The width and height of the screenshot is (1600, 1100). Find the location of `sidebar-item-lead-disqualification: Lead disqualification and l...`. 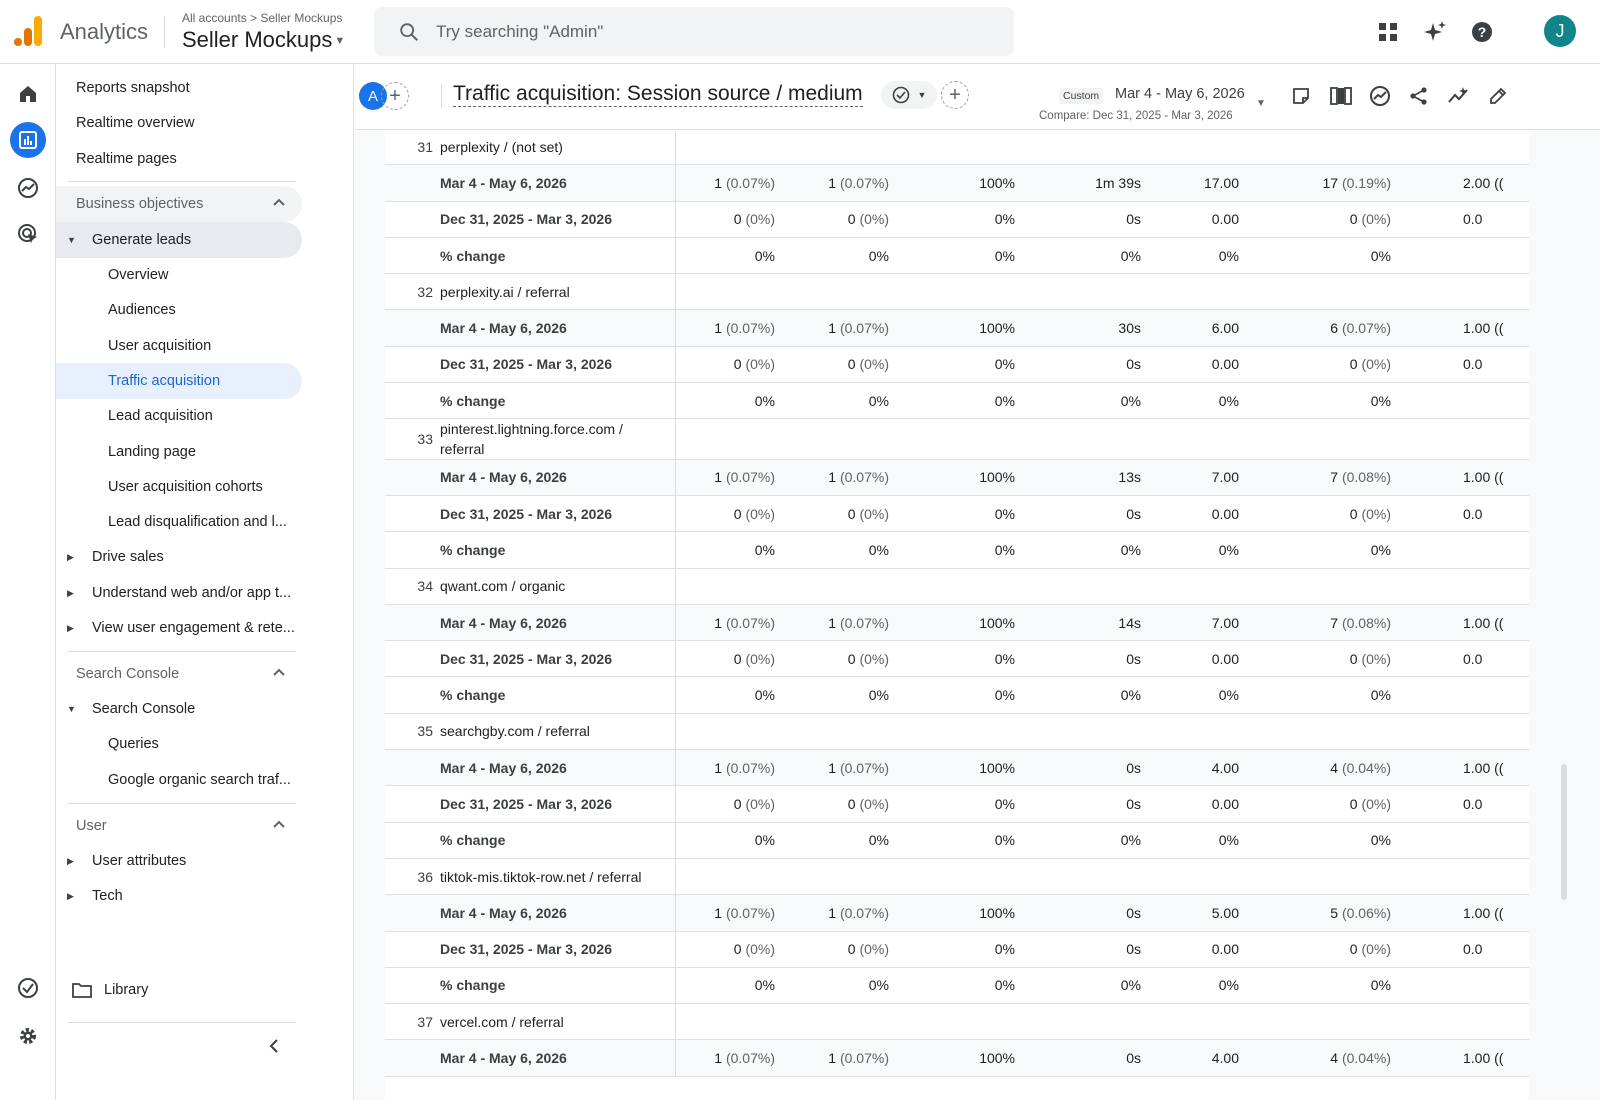

sidebar-item-lead-disqualification: Lead disqualification and l... is located at coordinates (179, 522).